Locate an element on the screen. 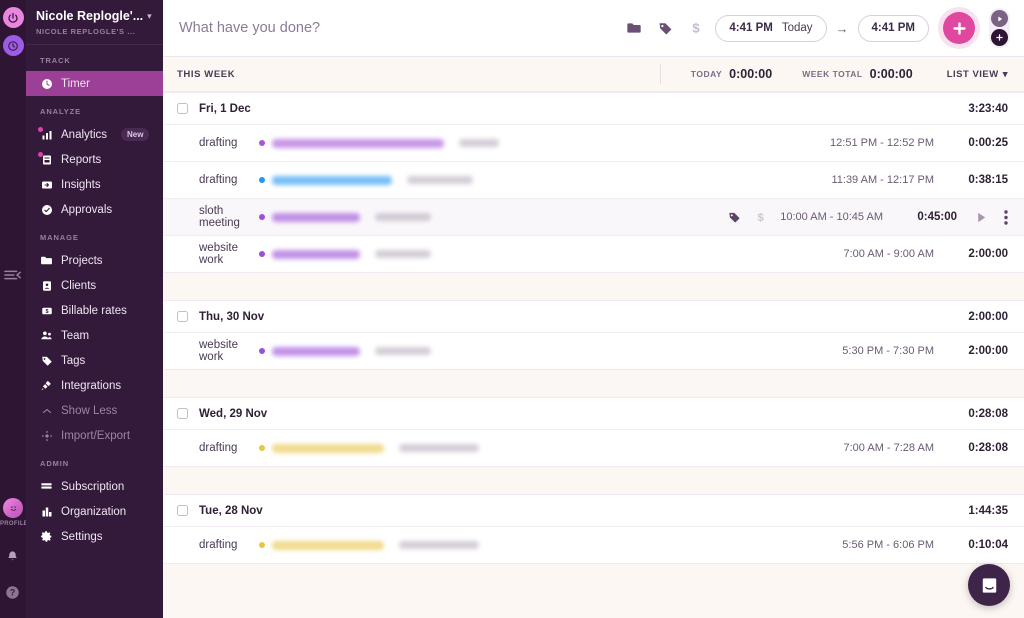 The height and width of the screenshot is (618, 1024). sidebar-item-team: Team is located at coordinates (94, 335).